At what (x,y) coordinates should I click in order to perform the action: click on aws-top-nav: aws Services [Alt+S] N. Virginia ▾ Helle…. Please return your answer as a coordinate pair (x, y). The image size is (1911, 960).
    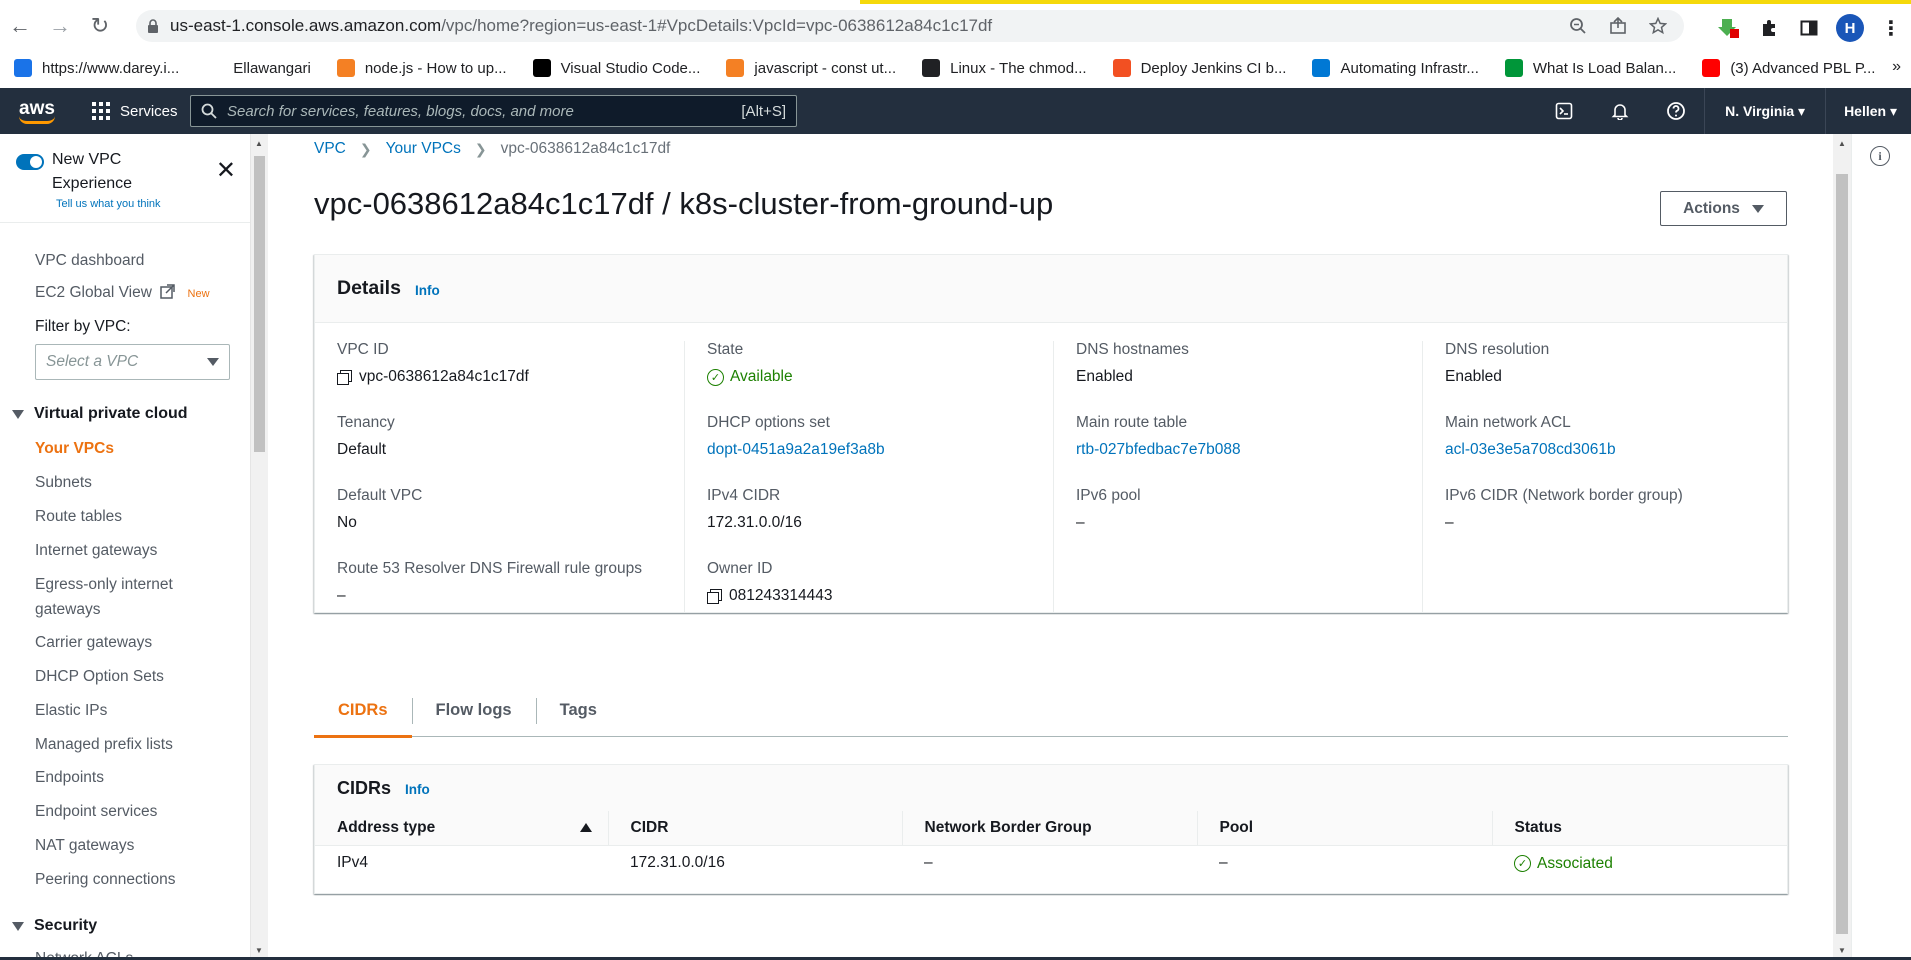
    Looking at the image, I should click on (955, 111).